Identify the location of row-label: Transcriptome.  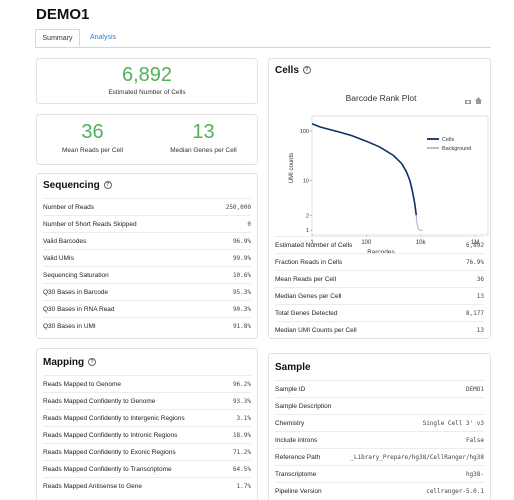
(296, 474).